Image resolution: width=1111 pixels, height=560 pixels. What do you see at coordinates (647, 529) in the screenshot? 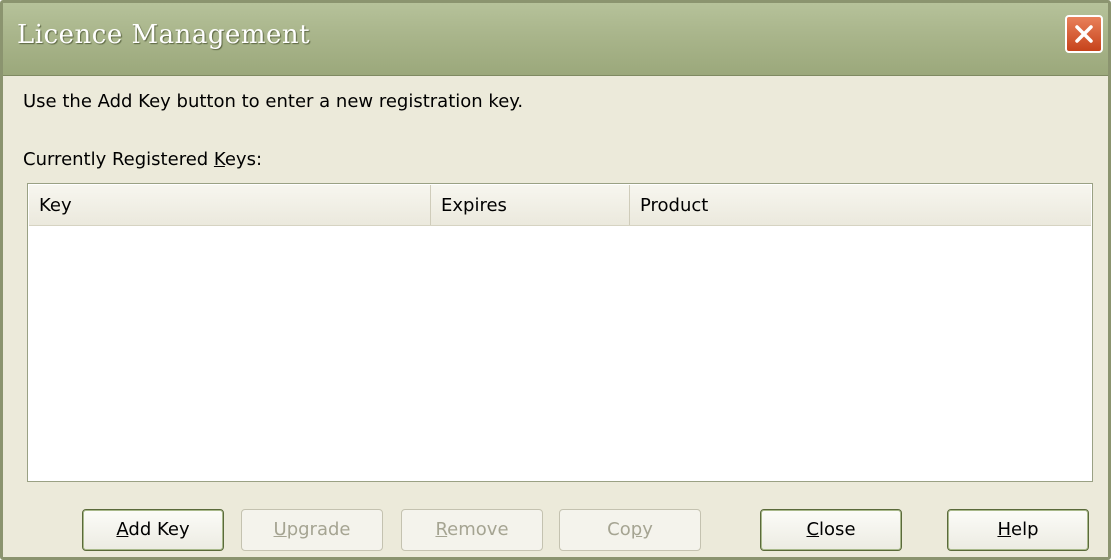
I see `copy-label: y` at bounding box center [647, 529].